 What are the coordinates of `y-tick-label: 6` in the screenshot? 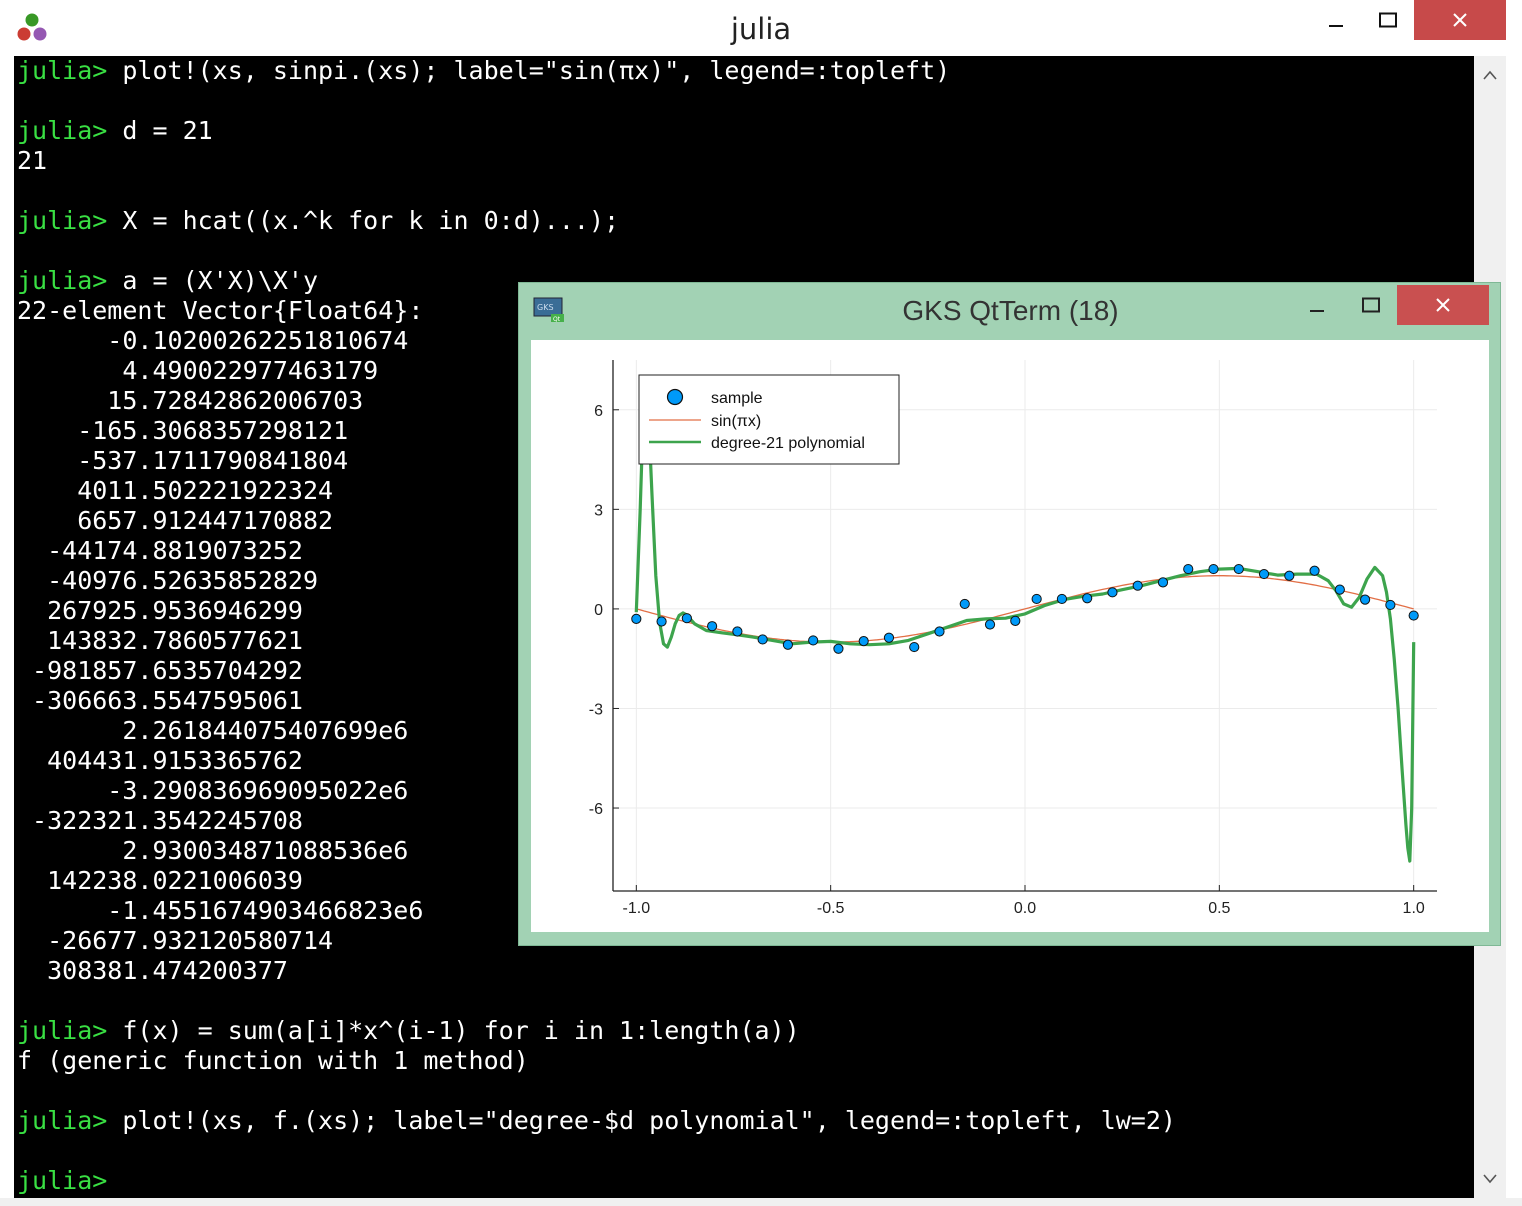 It's located at (598, 411).